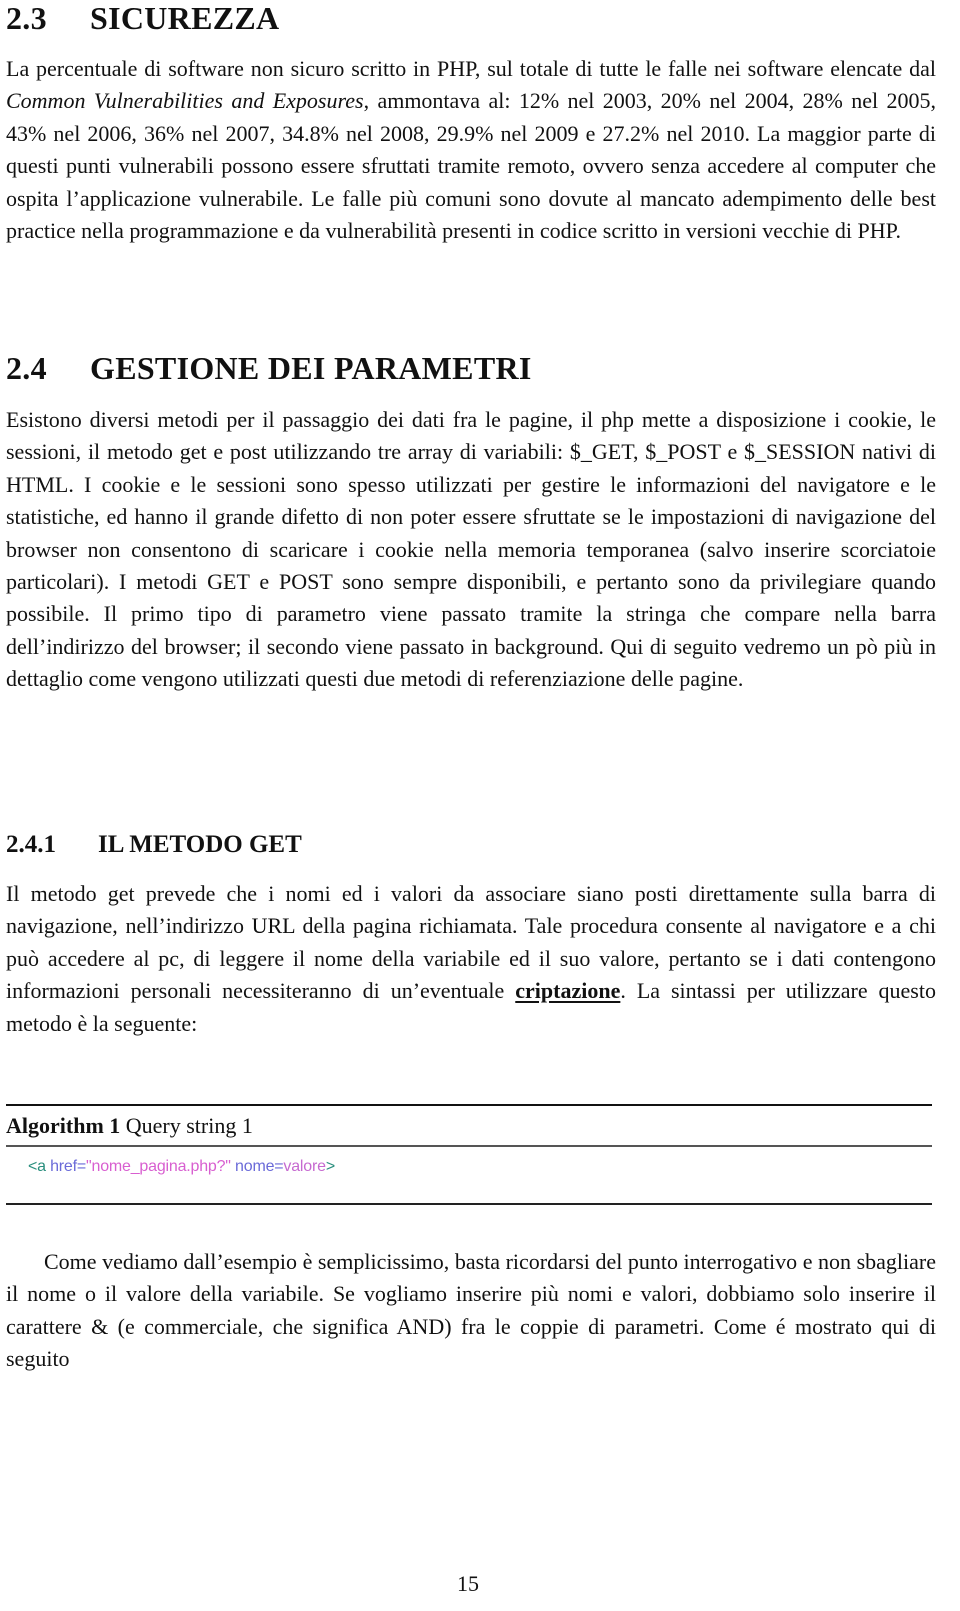 The width and height of the screenshot is (960, 1611). Describe the element at coordinates (189, 1125) in the screenshot. I see `algorithm-title: Query string 1` at that location.